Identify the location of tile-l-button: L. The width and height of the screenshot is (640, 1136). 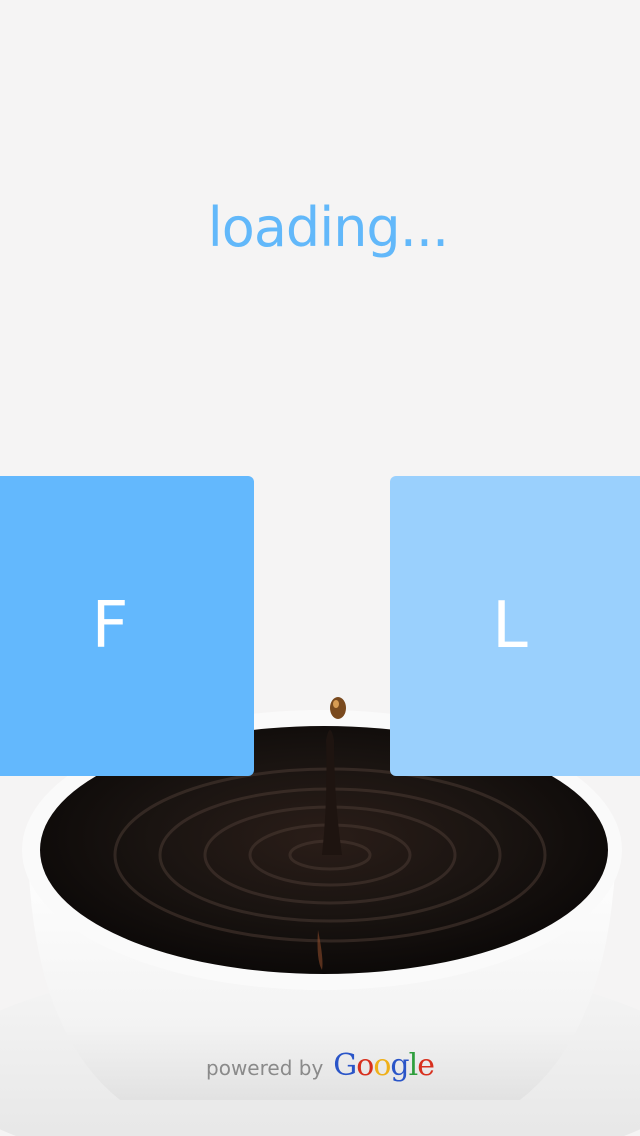
(515, 626).